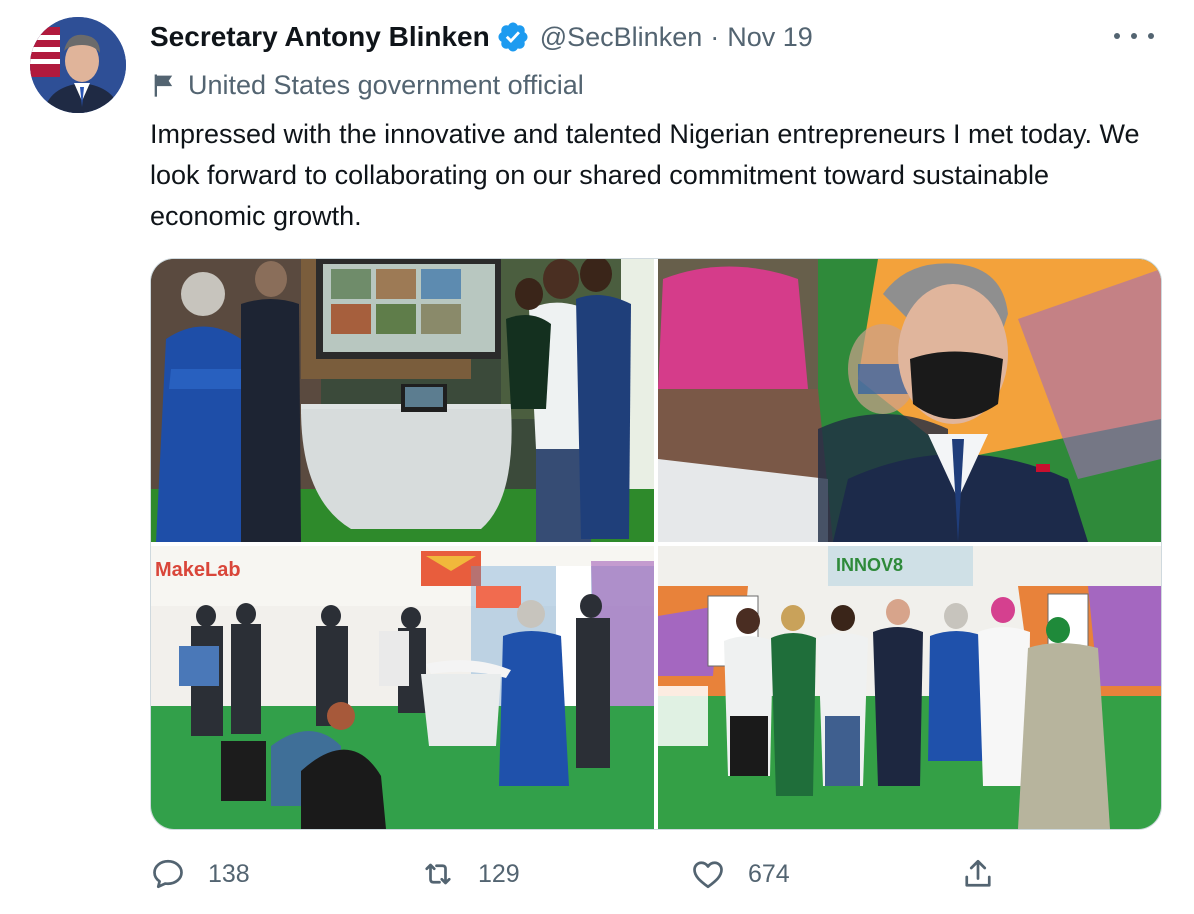  I want to click on photo-masked-secretary-closeup, so click(909, 400).